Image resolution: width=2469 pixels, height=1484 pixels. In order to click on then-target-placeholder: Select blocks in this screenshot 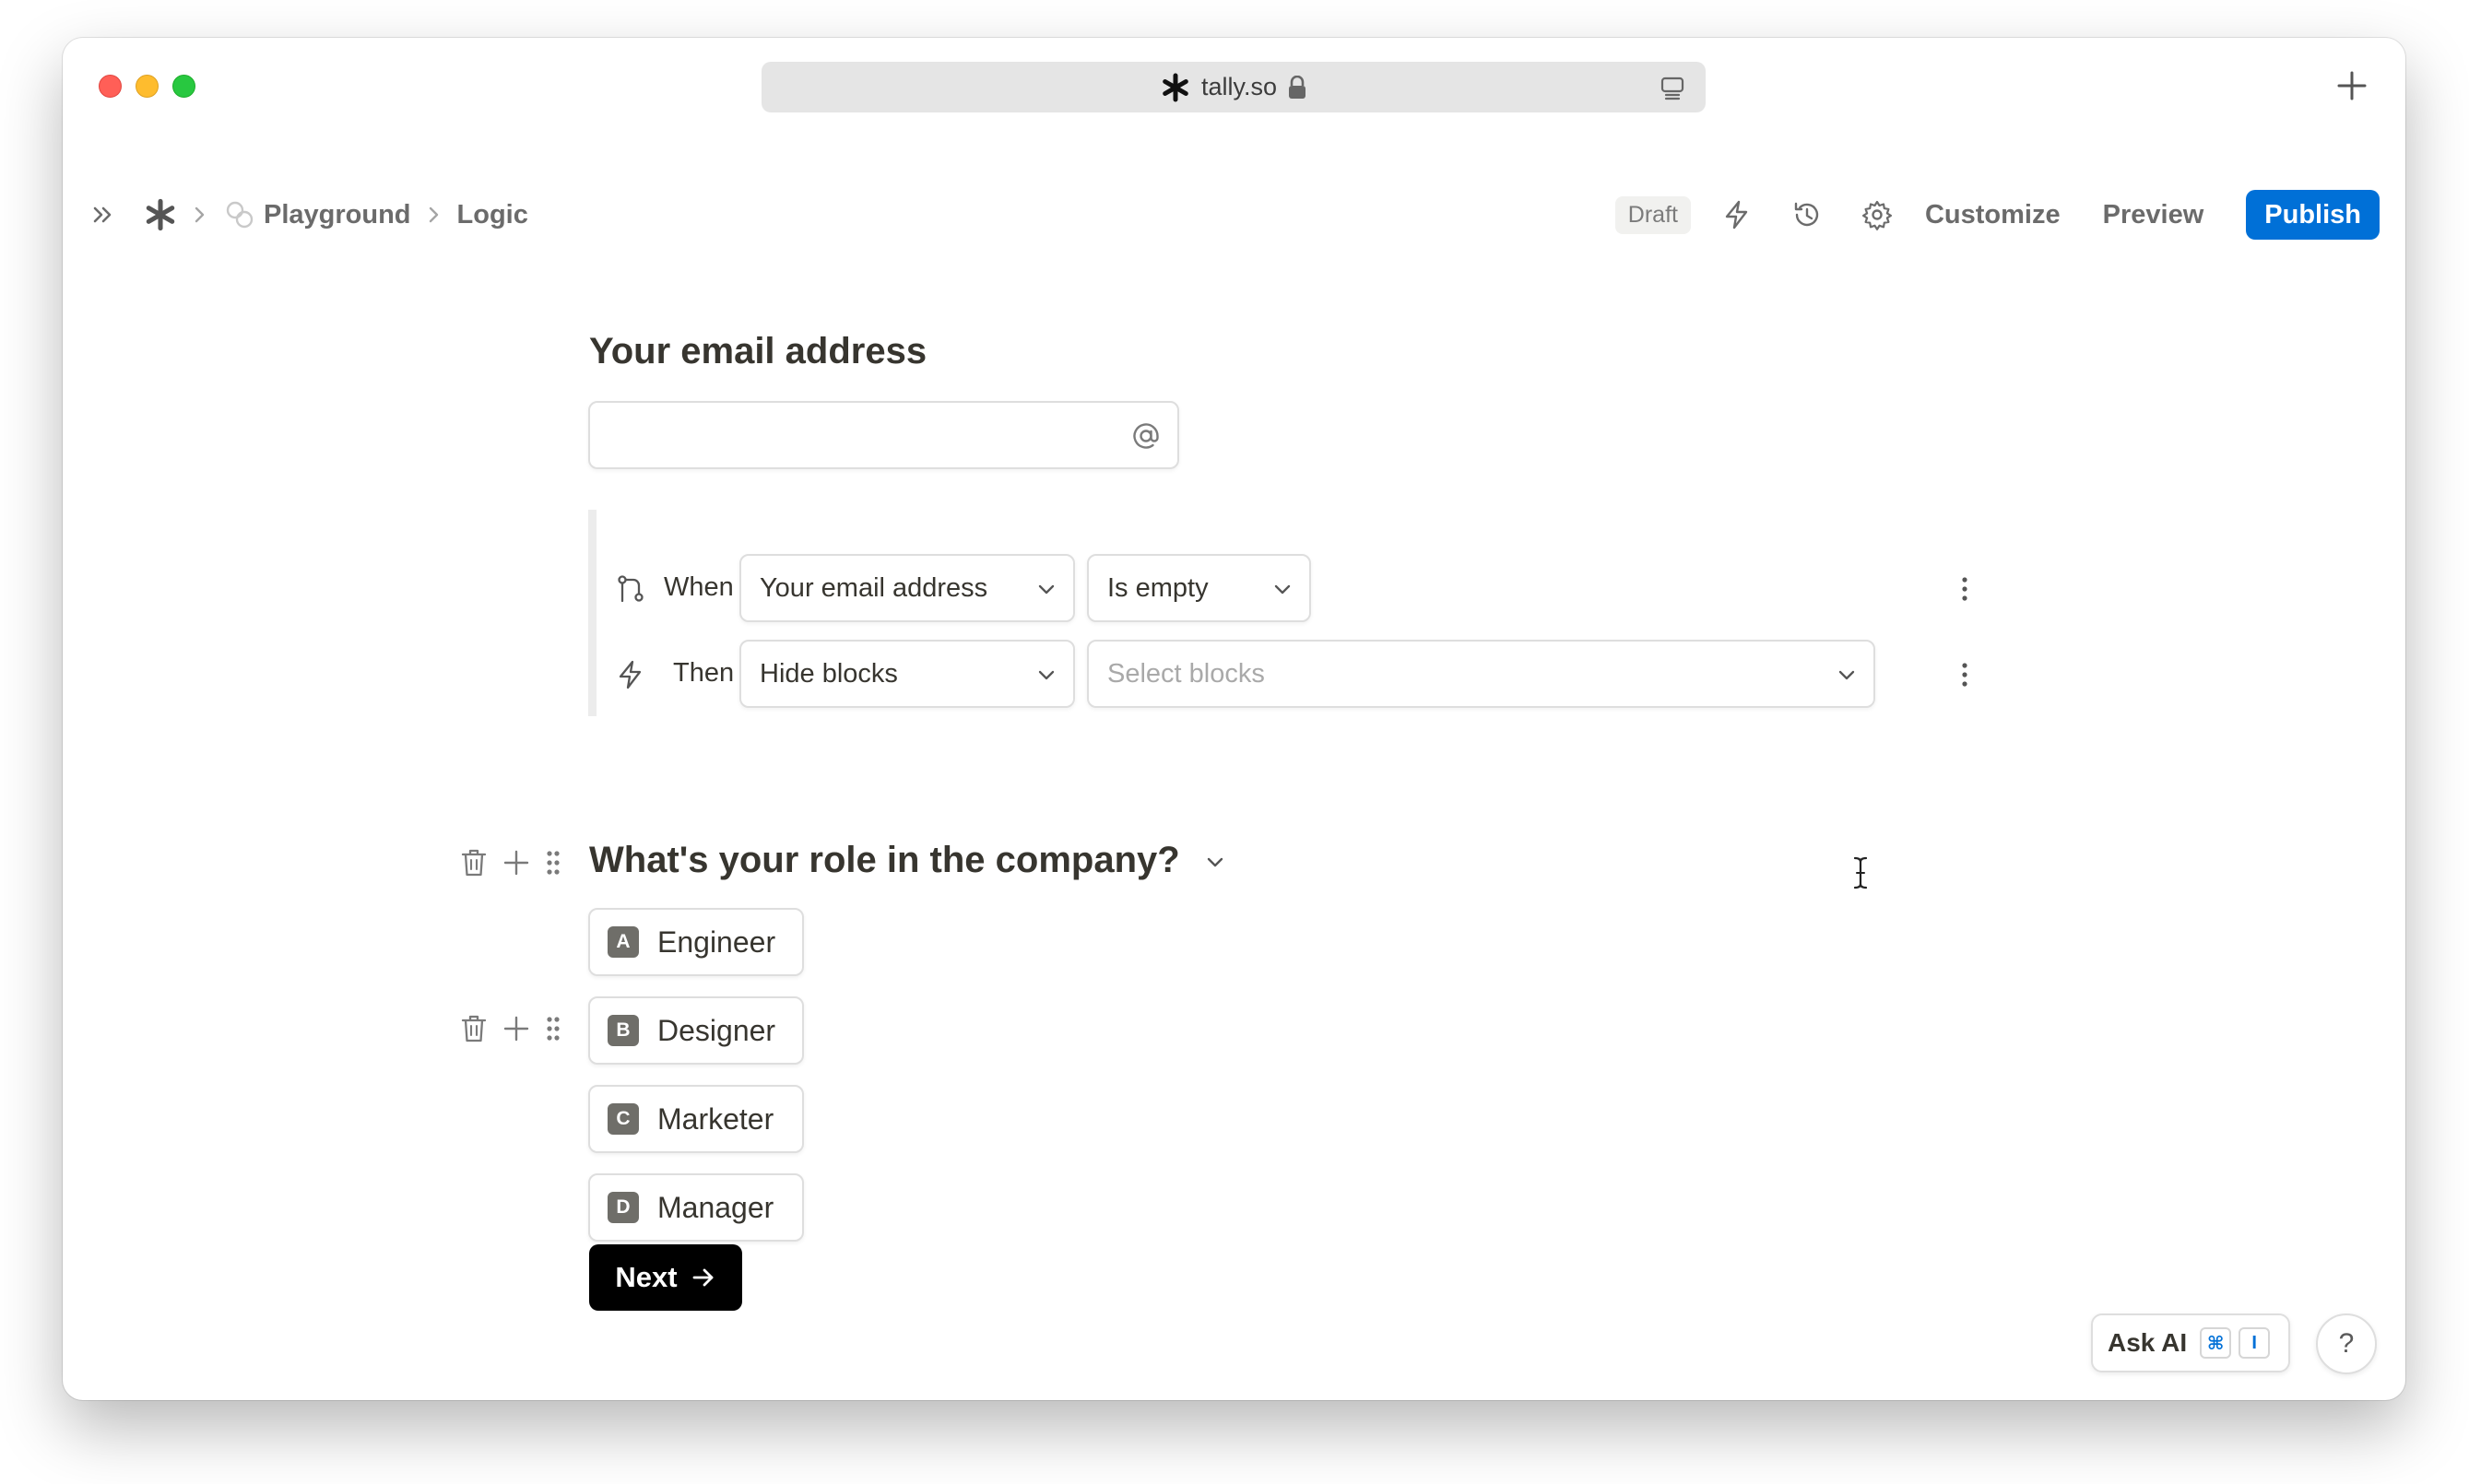, I will do `click(1186, 673)`.